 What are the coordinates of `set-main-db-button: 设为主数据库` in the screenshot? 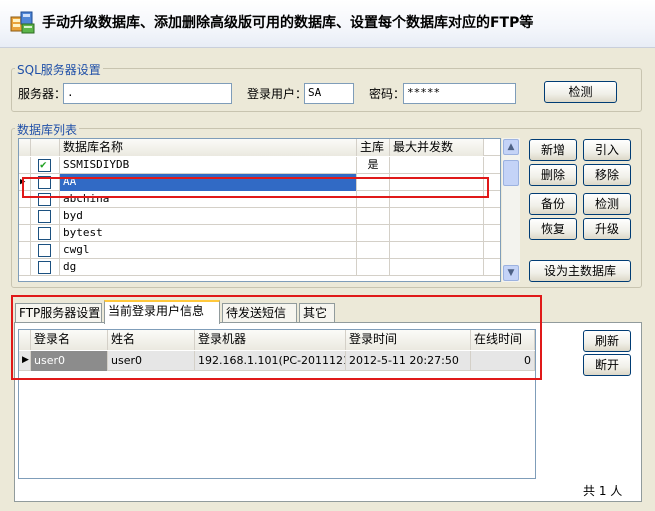 It's located at (580, 271).